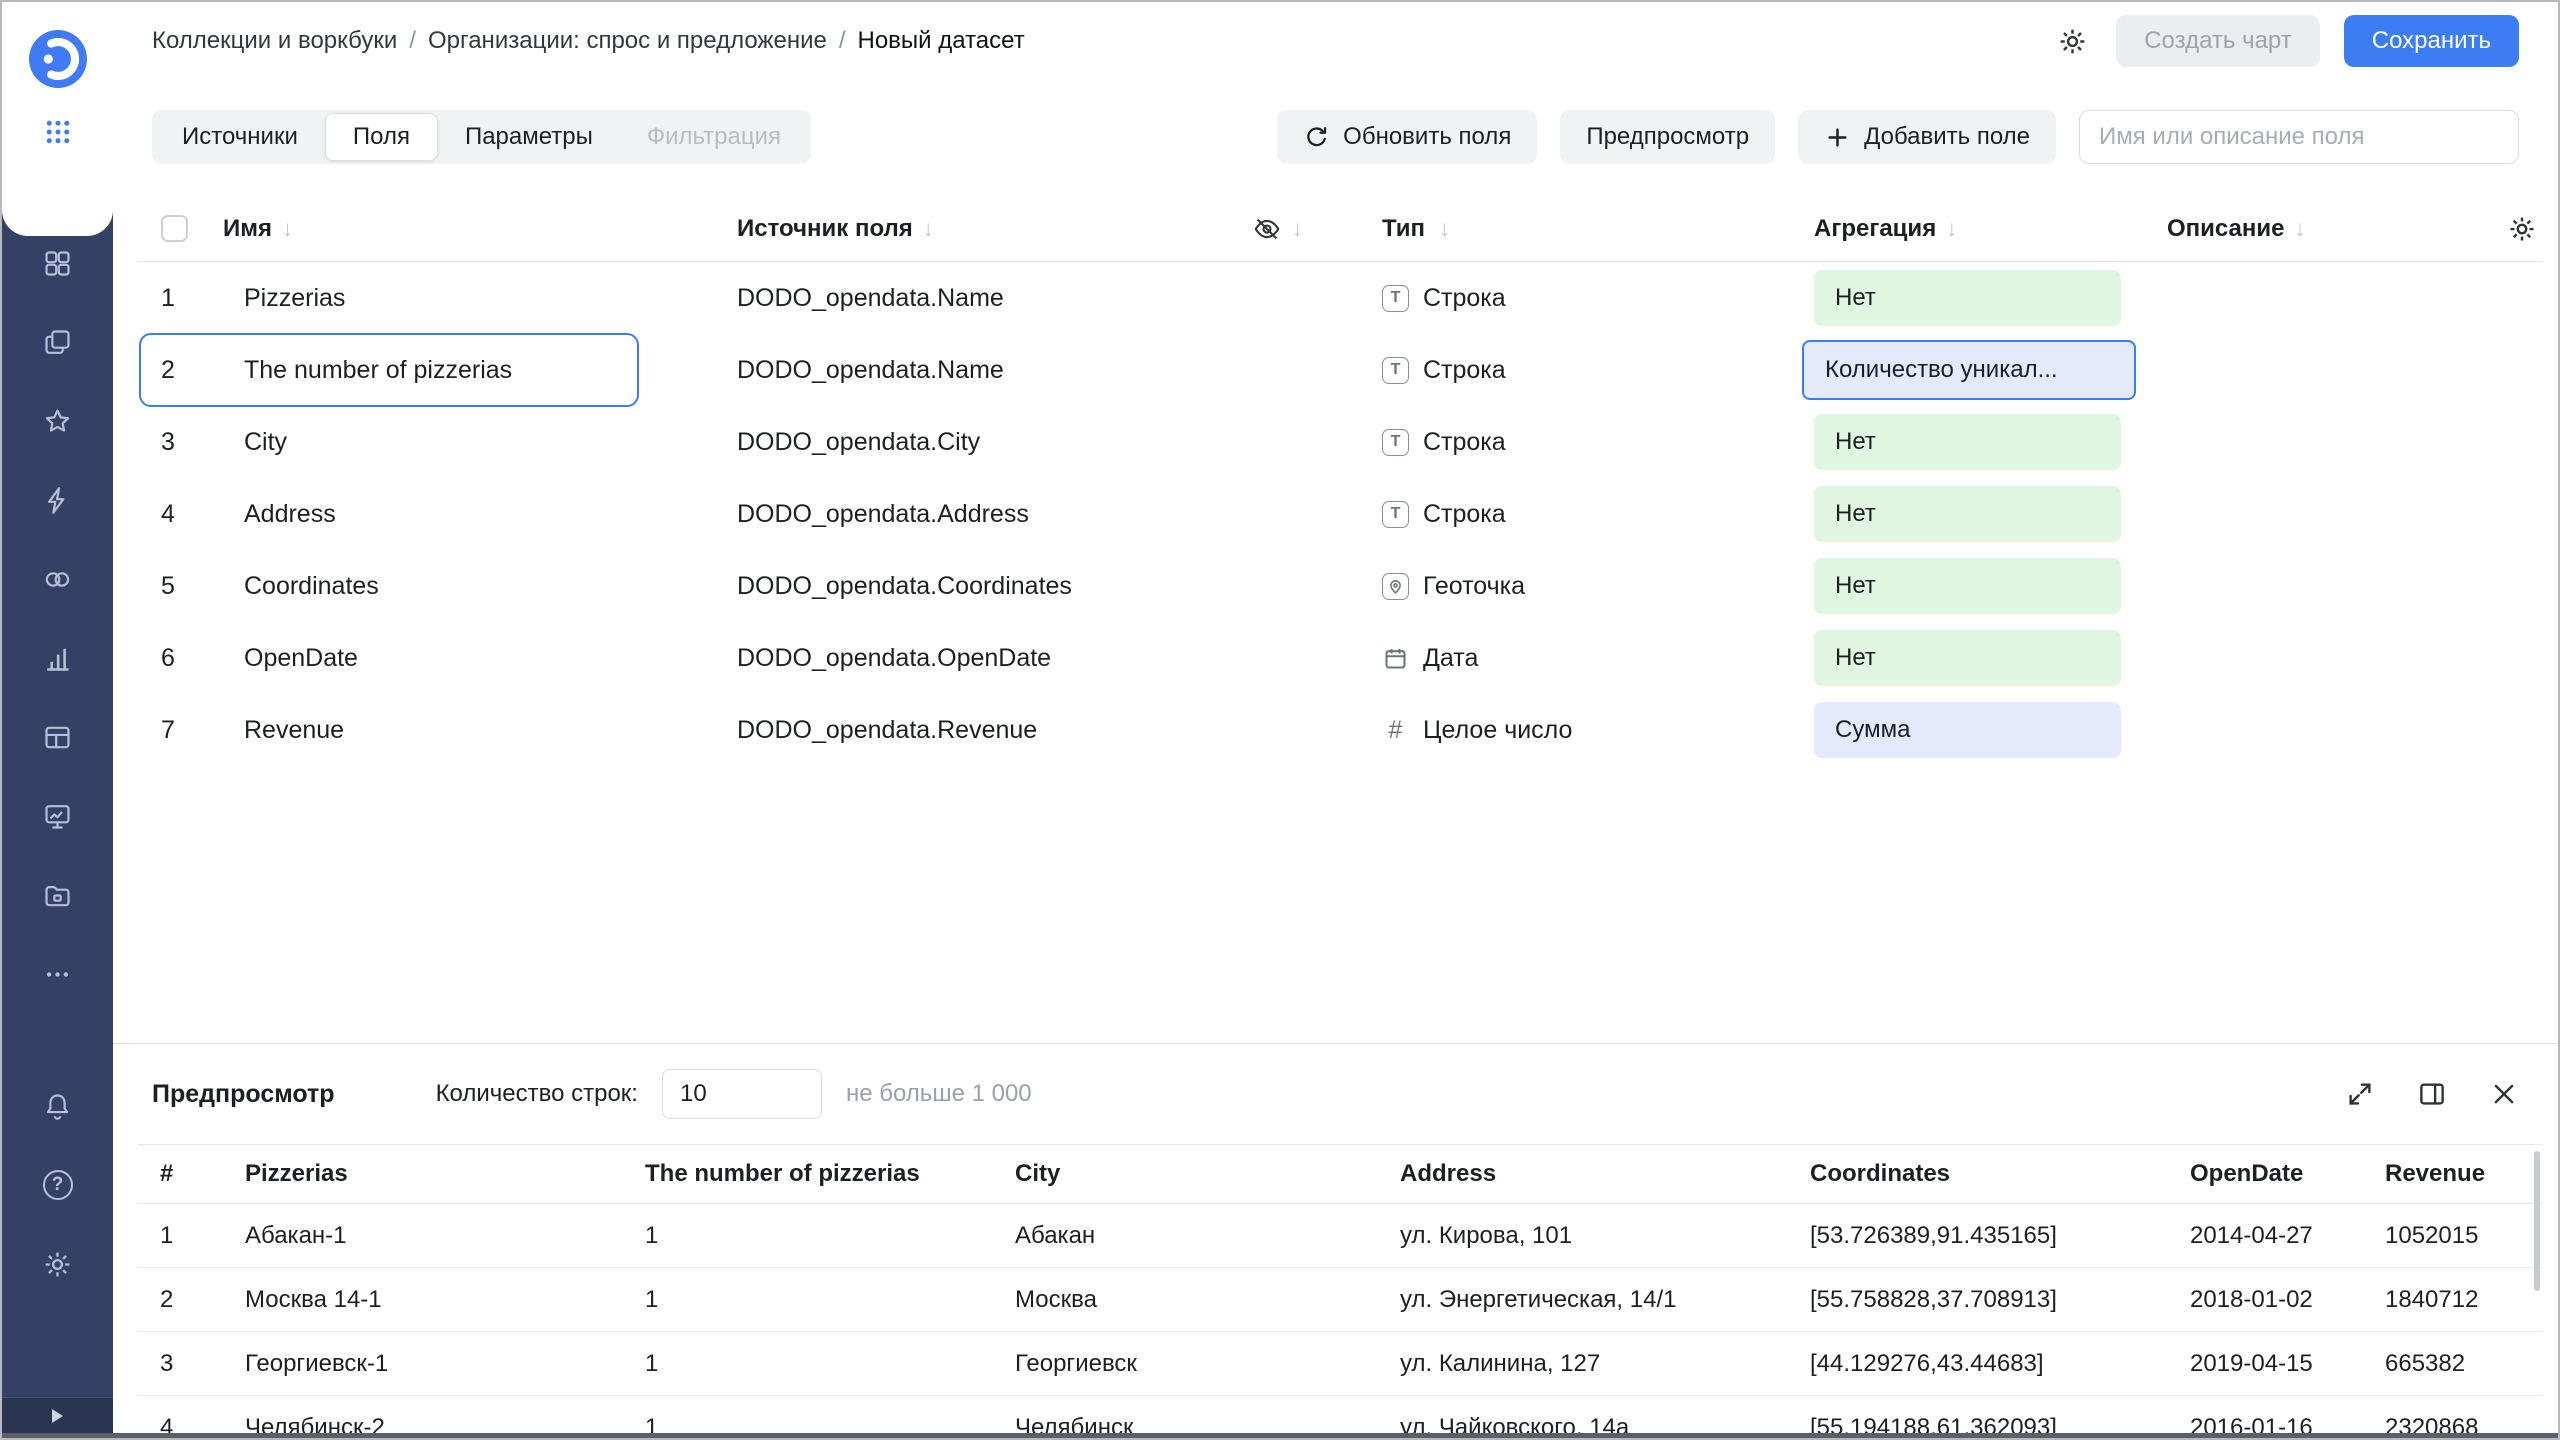  What do you see at coordinates (243, 1093) in the screenshot?
I see `preview-title: Предпросмотр` at bounding box center [243, 1093].